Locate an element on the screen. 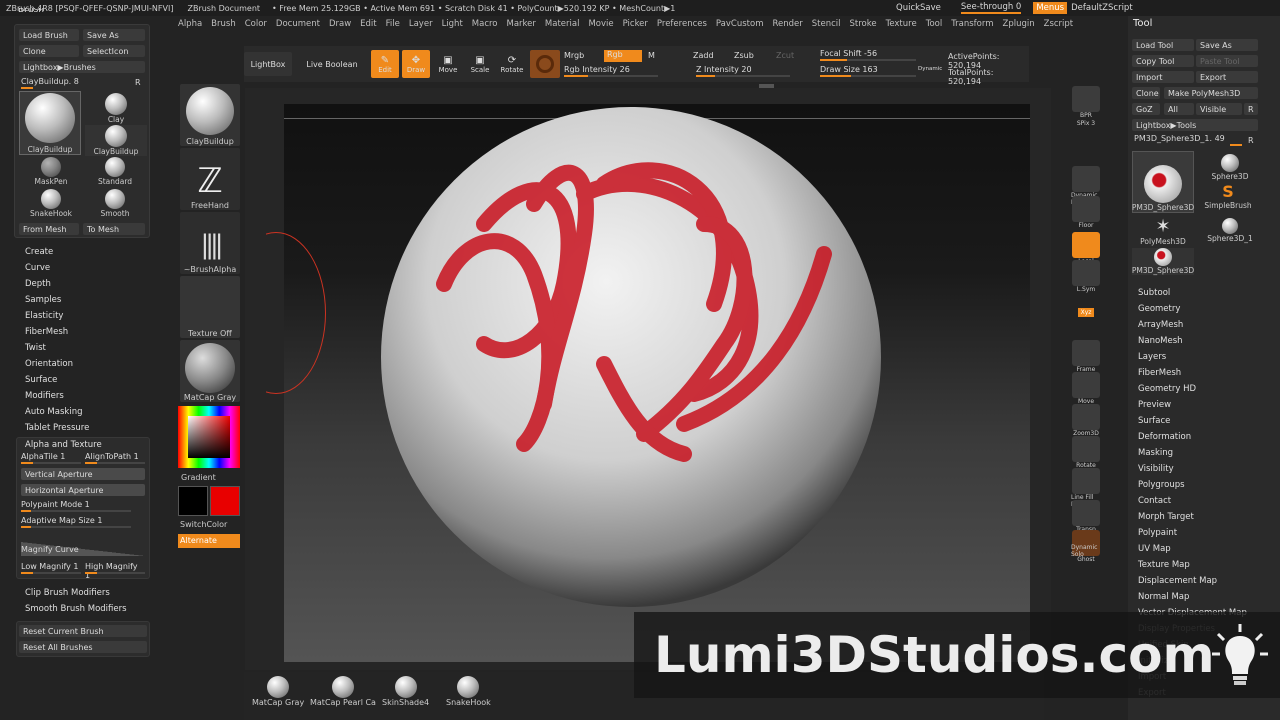 The height and width of the screenshot is (720, 1280). alpha-tile-slider: AlphaTile 1 is located at coordinates (51, 458).